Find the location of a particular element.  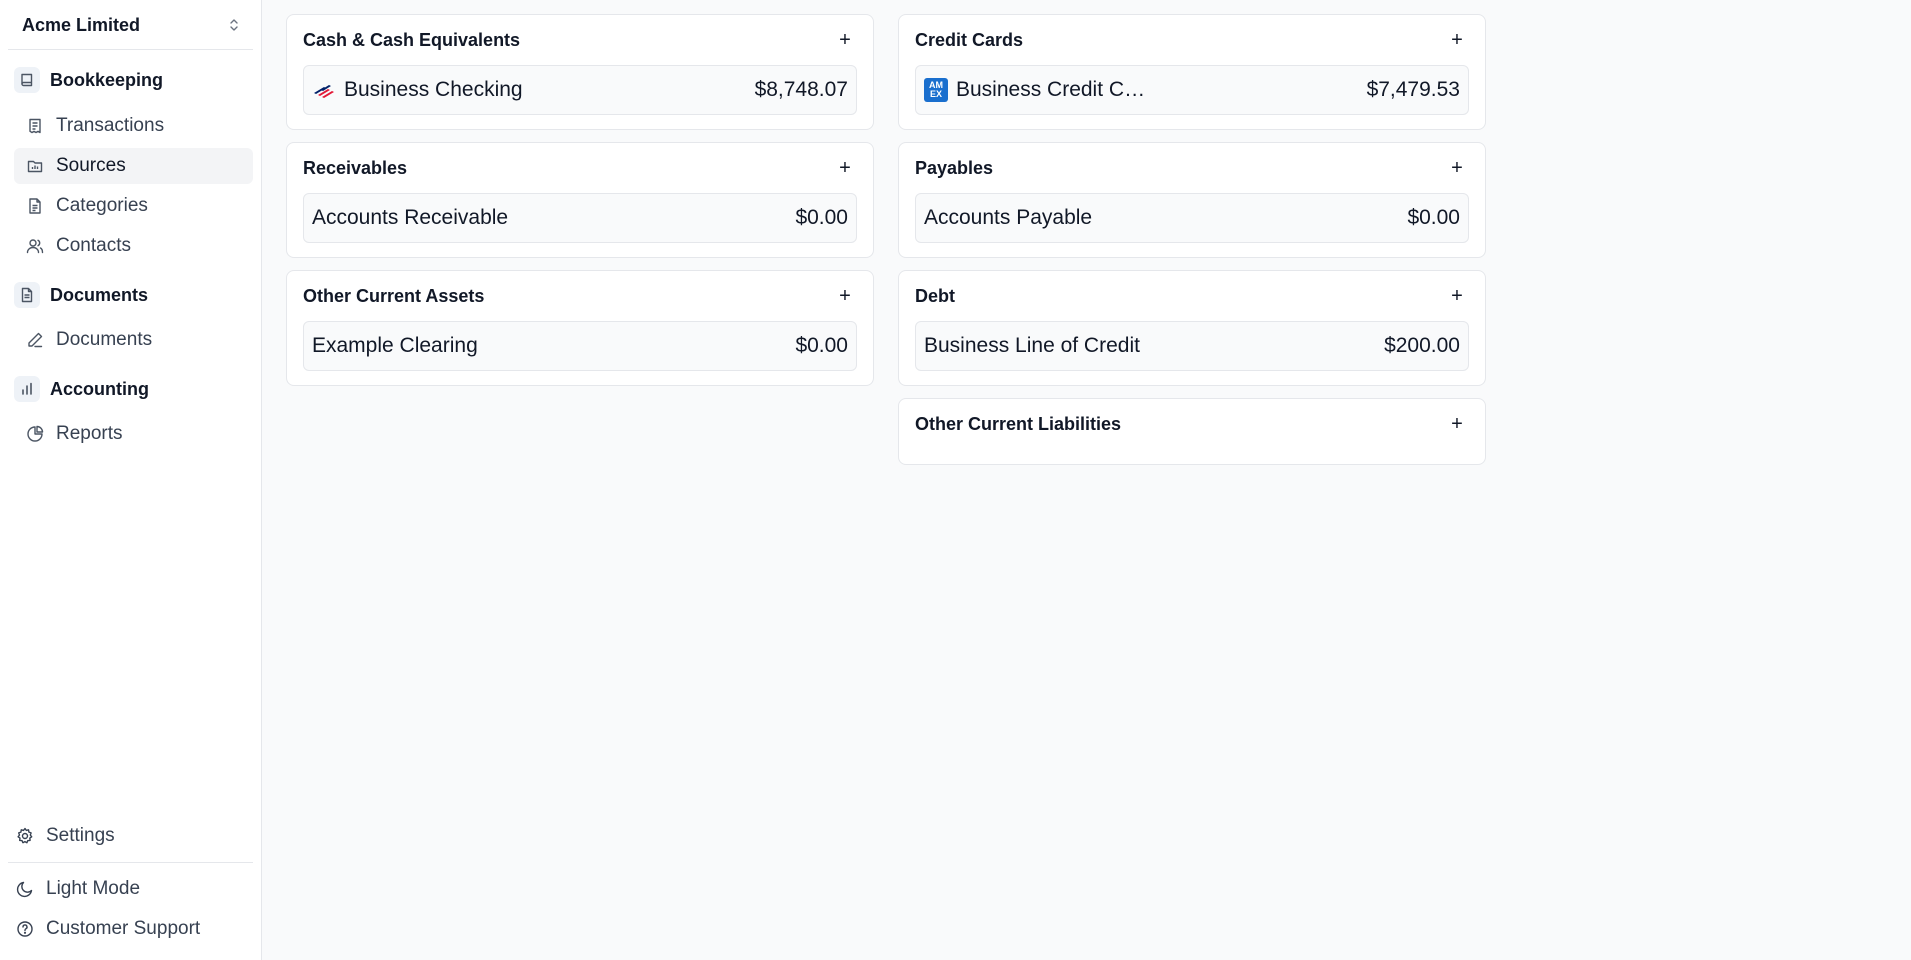

bottom-divider is located at coordinates (130, 862).